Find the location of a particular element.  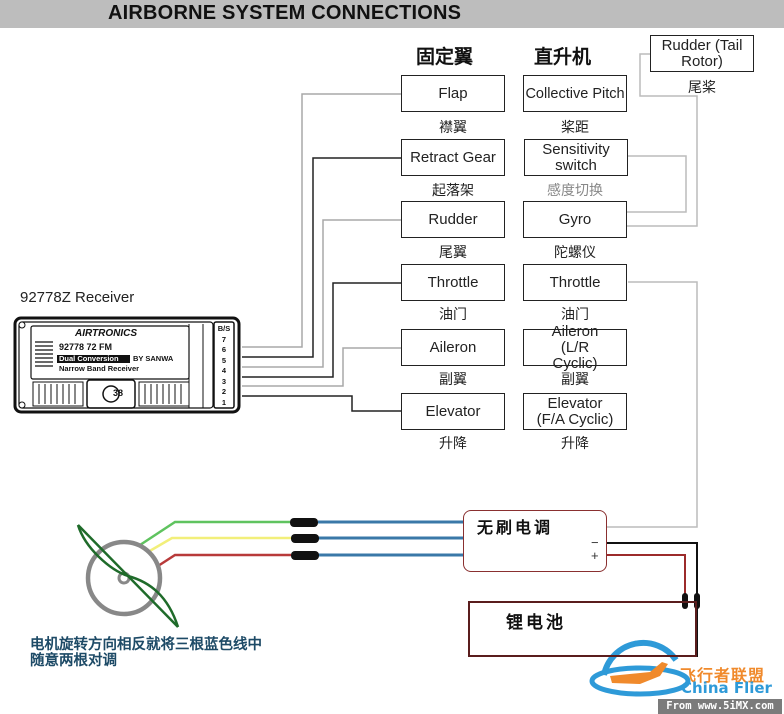

wire-ch2-elevator is located at coordinates (321, 403).